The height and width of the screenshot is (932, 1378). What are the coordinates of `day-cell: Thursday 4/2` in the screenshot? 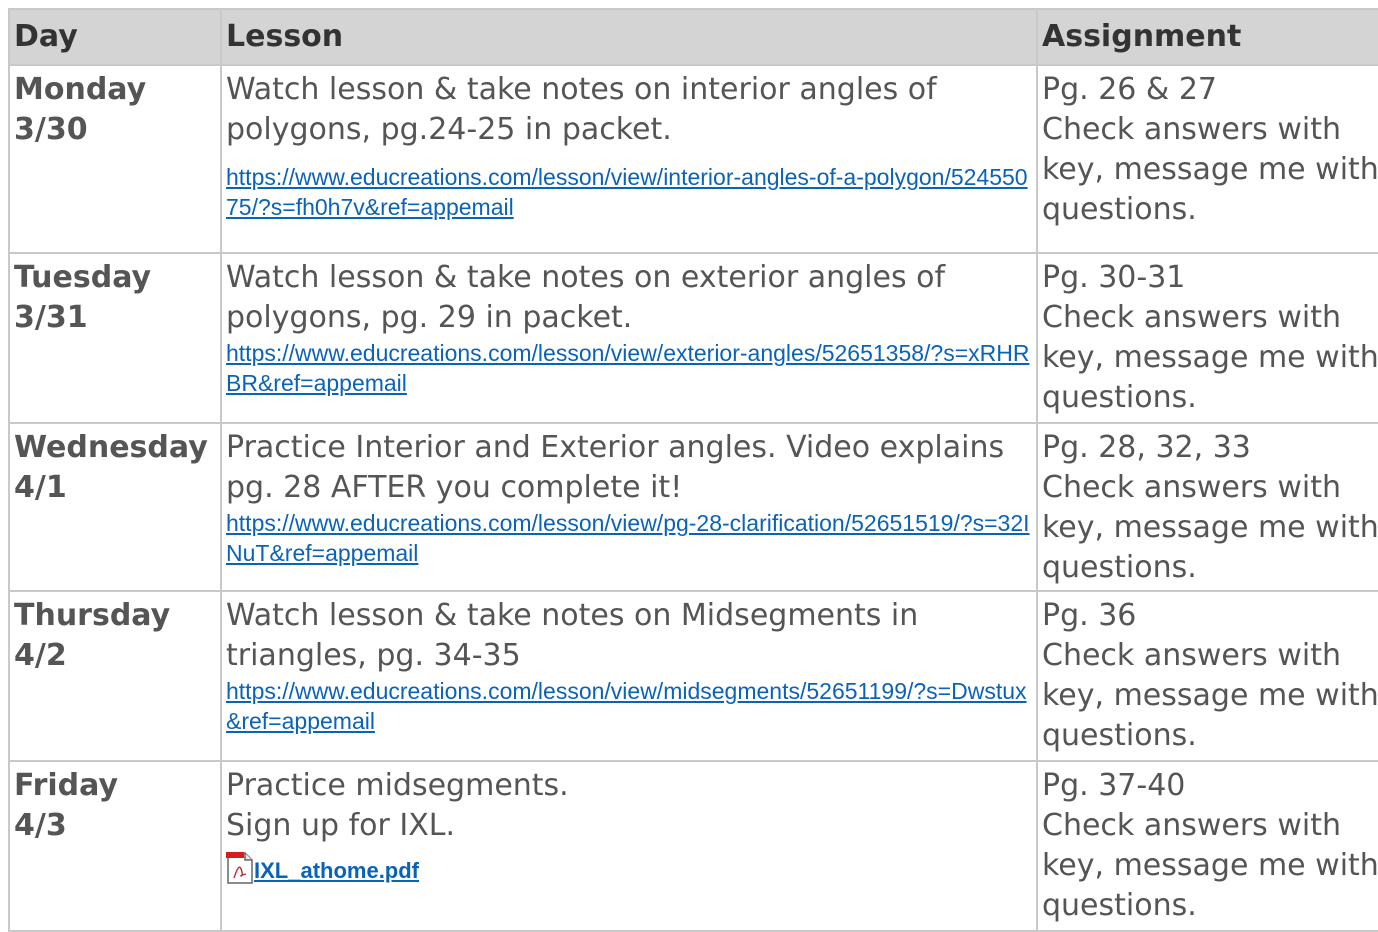 It's located at (115, 676).